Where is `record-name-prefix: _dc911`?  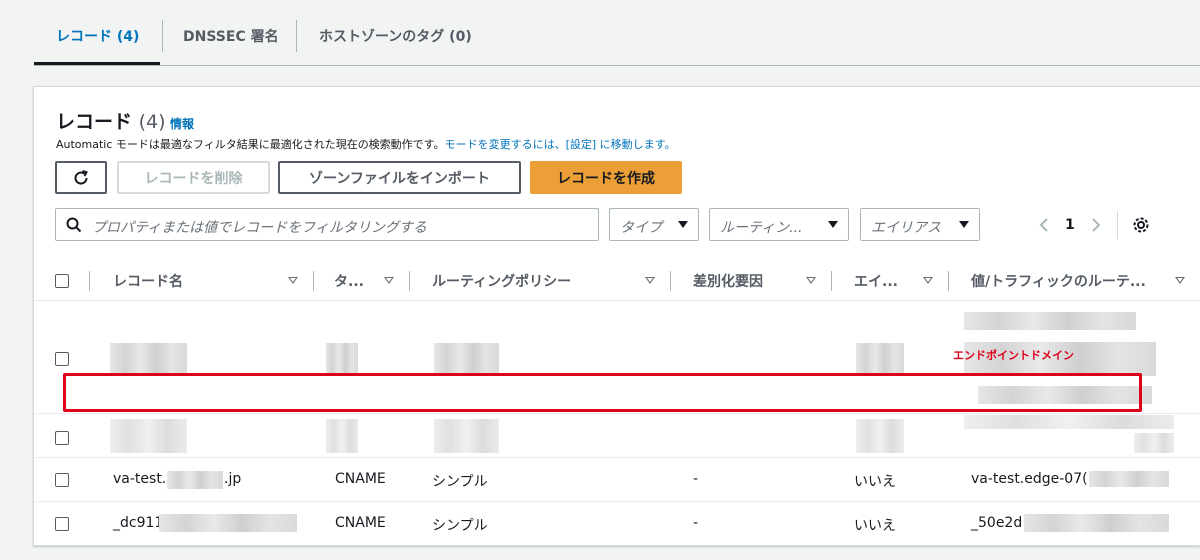
record-name-prefix: _dc911 is located at coordinates (138, 523).